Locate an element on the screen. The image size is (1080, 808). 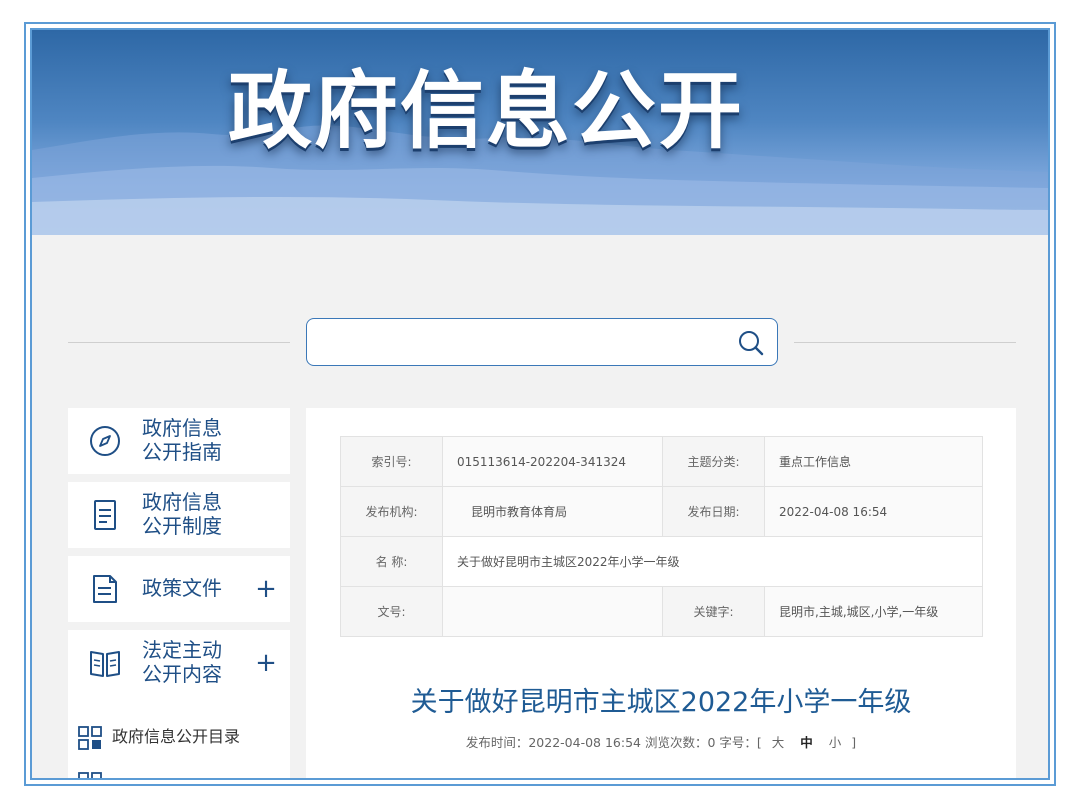
table-row: 文号: 关键字: 昆明市,主城,城区,小学,一年级 is located at coordinates (661, 611).